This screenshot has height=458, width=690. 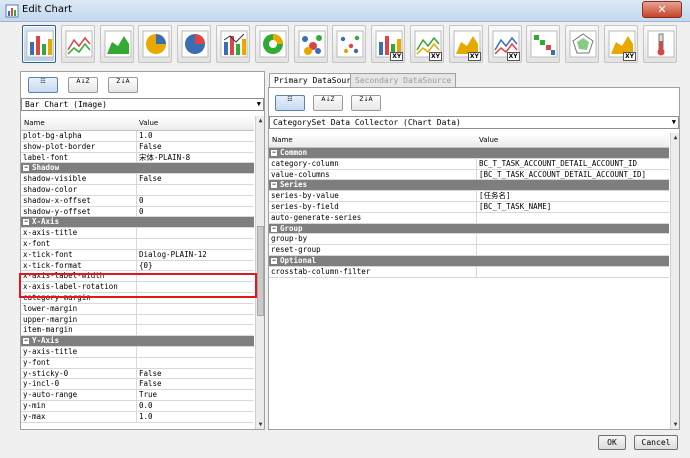 What do you see at coordinates (43, 85) in the screenshot?
I see `categorized-view-button: ☷` at bounding box center [43, 85].